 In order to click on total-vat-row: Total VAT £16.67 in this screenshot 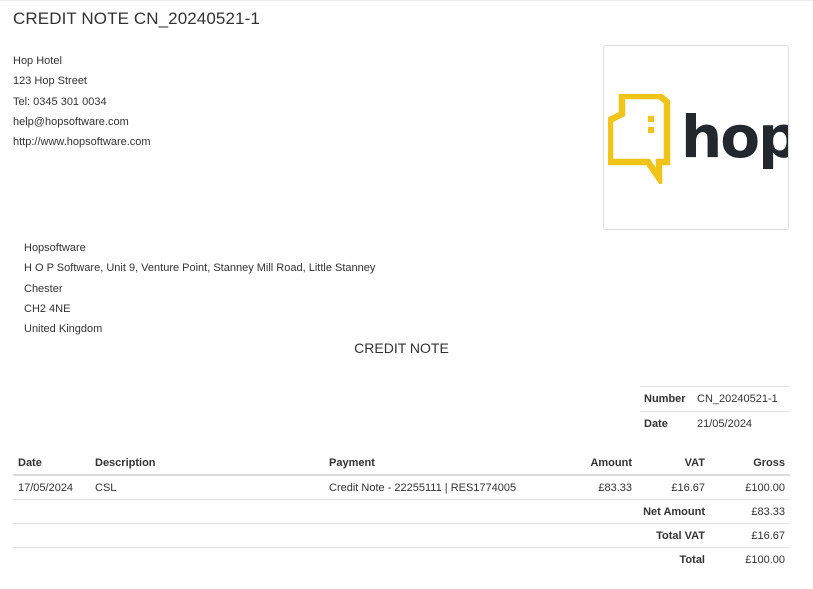, I will do `click(401, 535)`.